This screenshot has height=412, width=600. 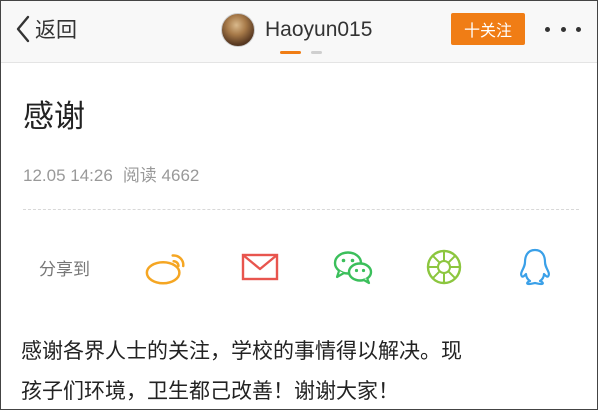 I want to click on username: Haoyun015, so click(x=318, y=30).